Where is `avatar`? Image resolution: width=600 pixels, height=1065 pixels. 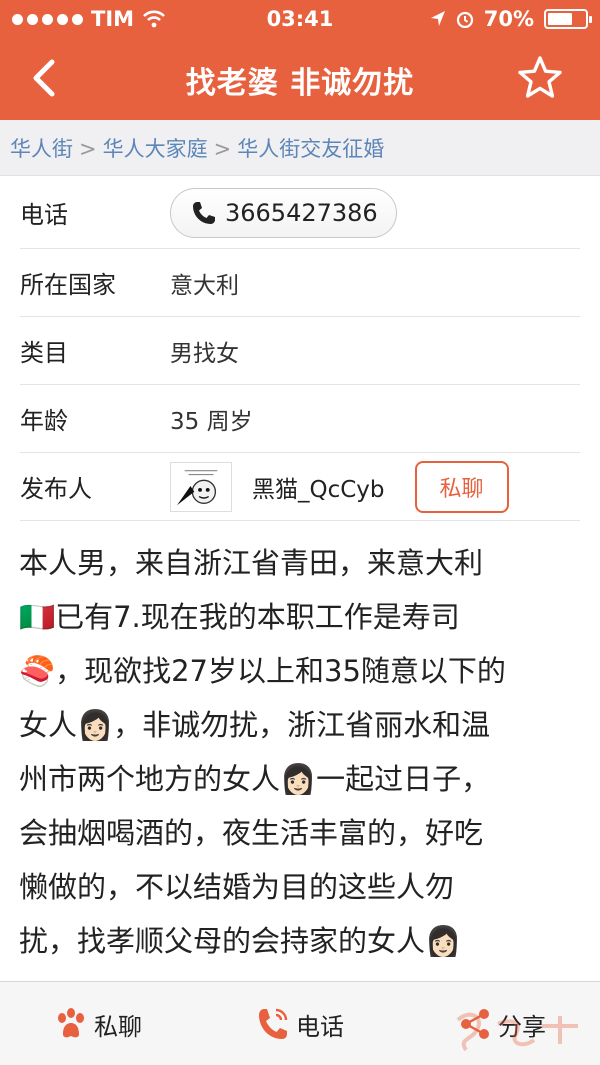 avatar is located at coordinates (201, 486).